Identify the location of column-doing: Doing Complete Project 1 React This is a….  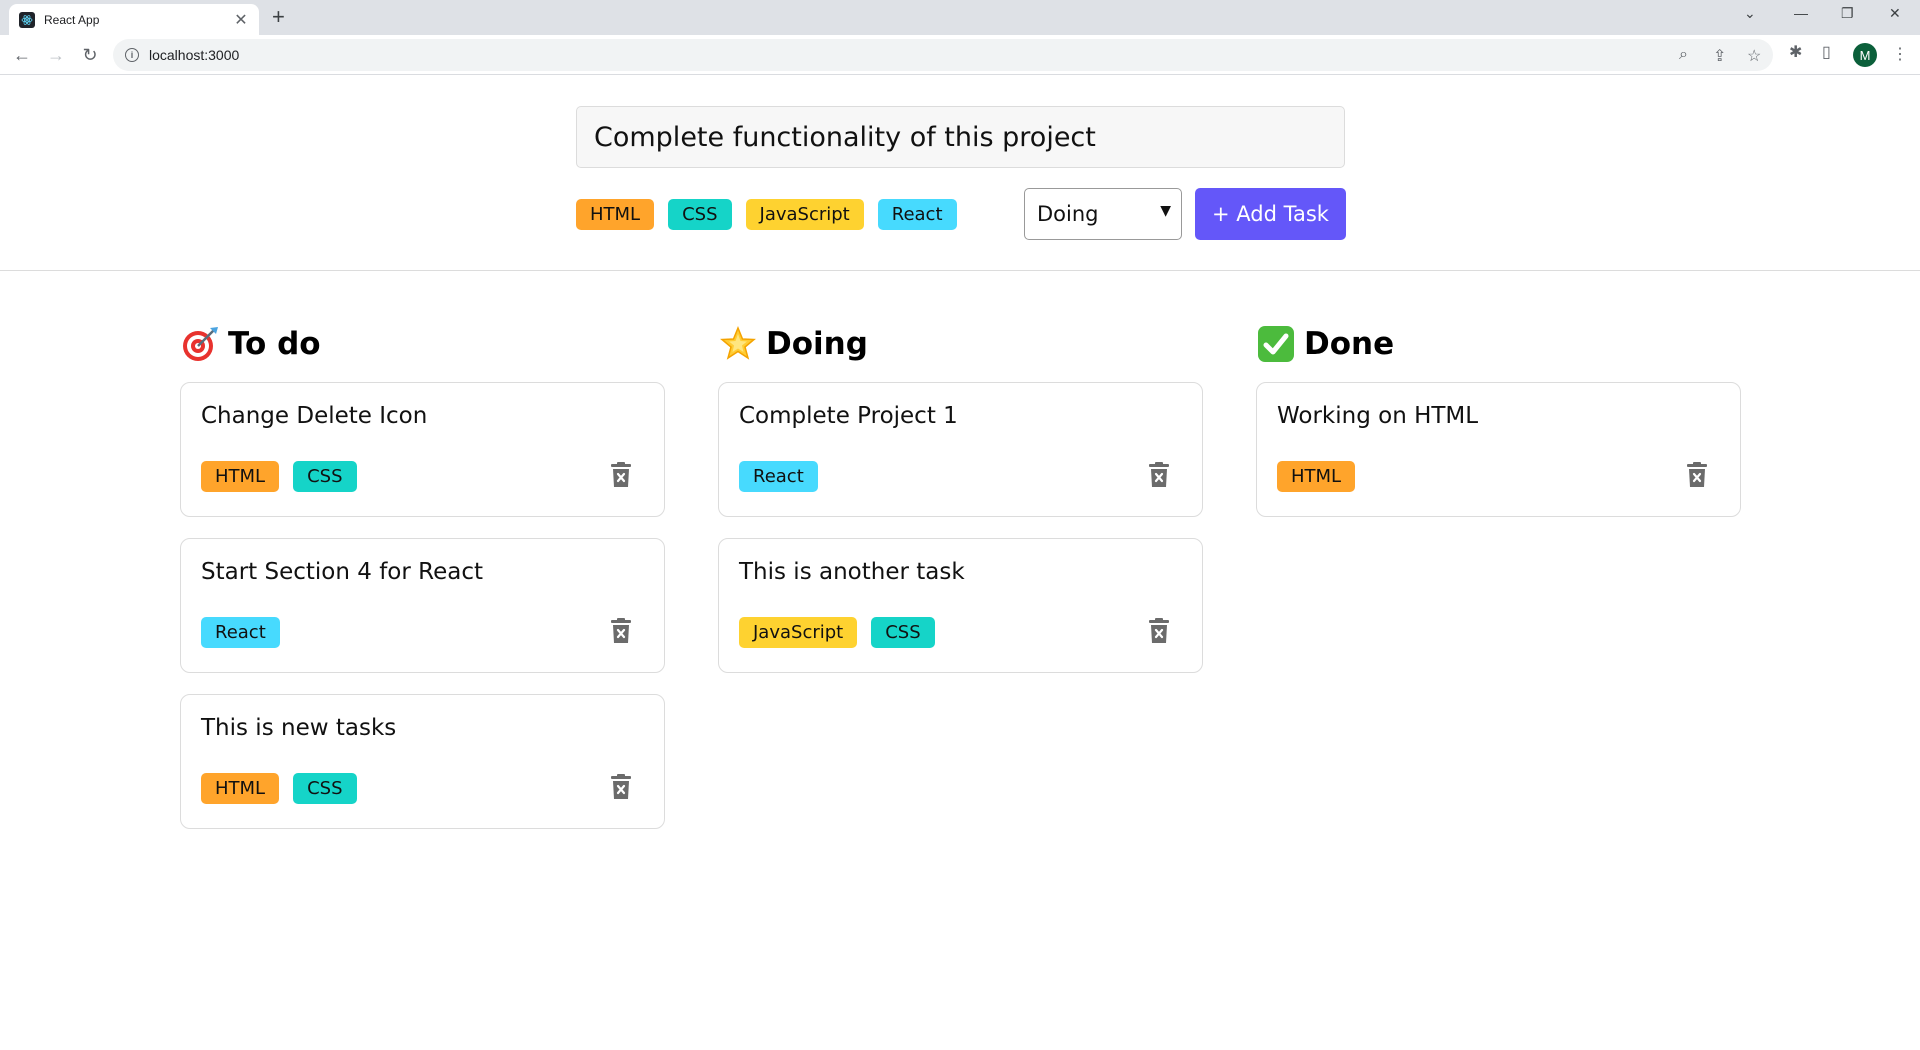
(960, 586).